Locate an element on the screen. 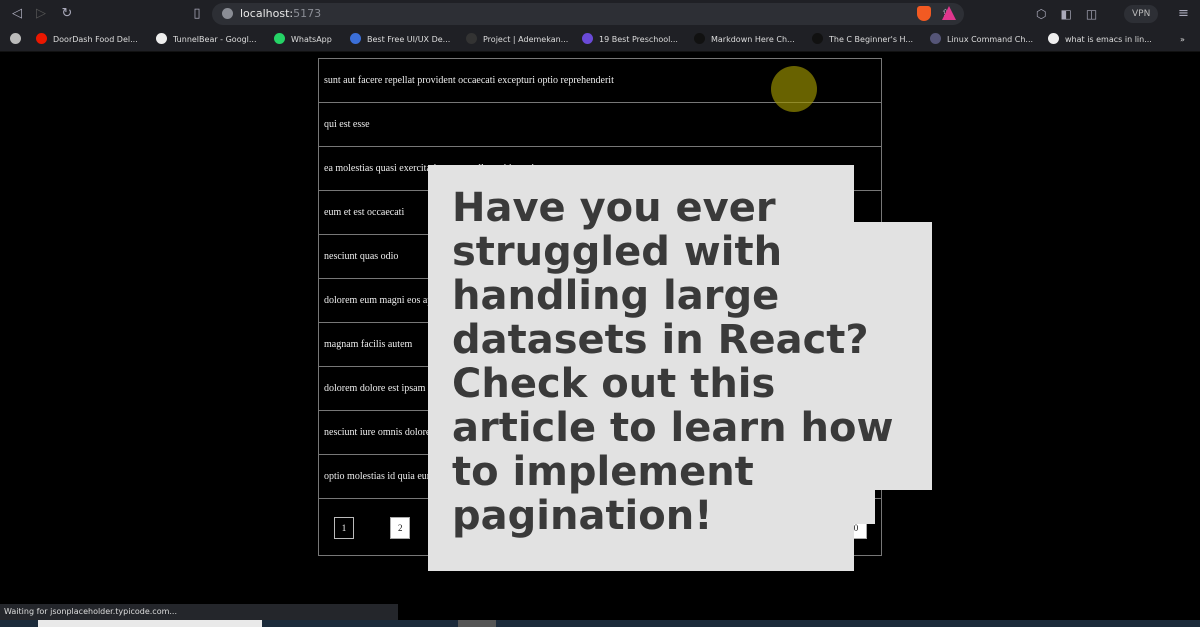  row-title: optio molestias id quia eum is located at coordinates (379, 476).